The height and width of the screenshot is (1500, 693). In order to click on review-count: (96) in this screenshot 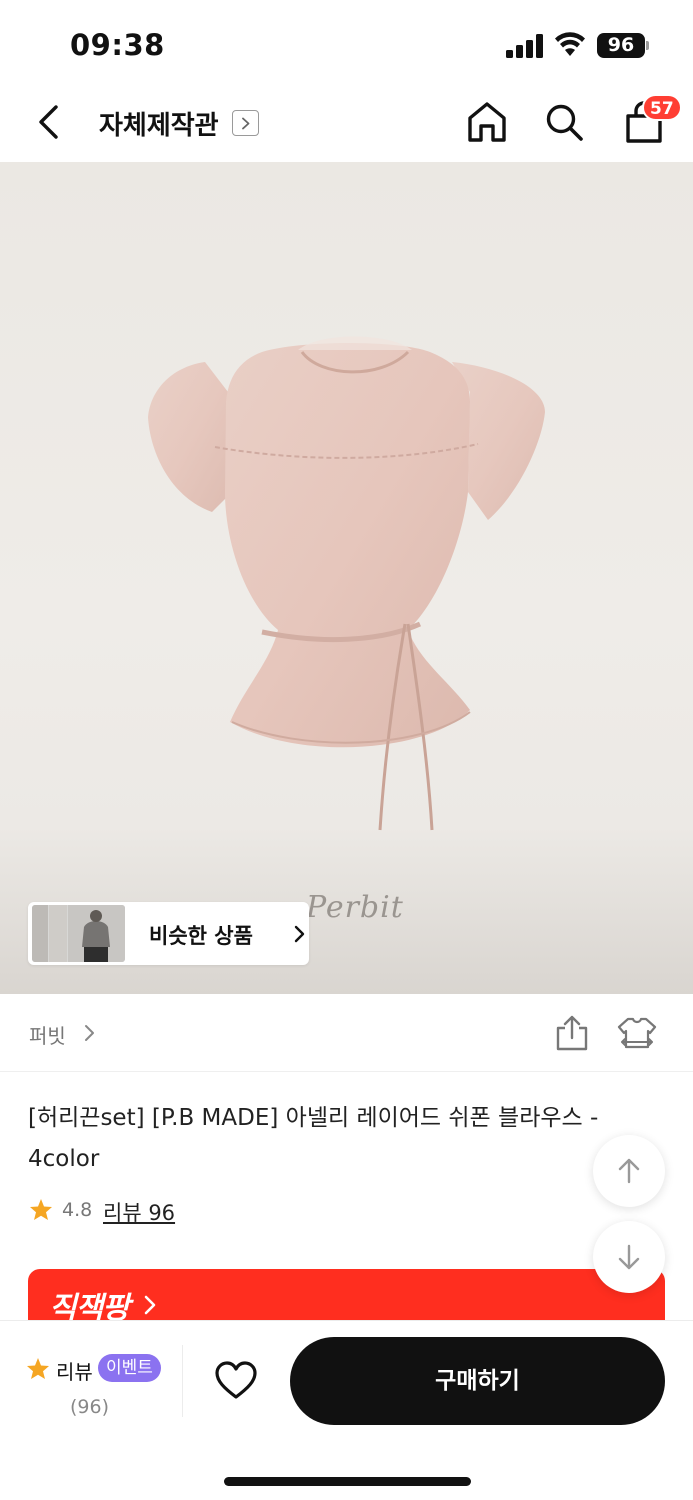, I will do `click(90, 1407)`.